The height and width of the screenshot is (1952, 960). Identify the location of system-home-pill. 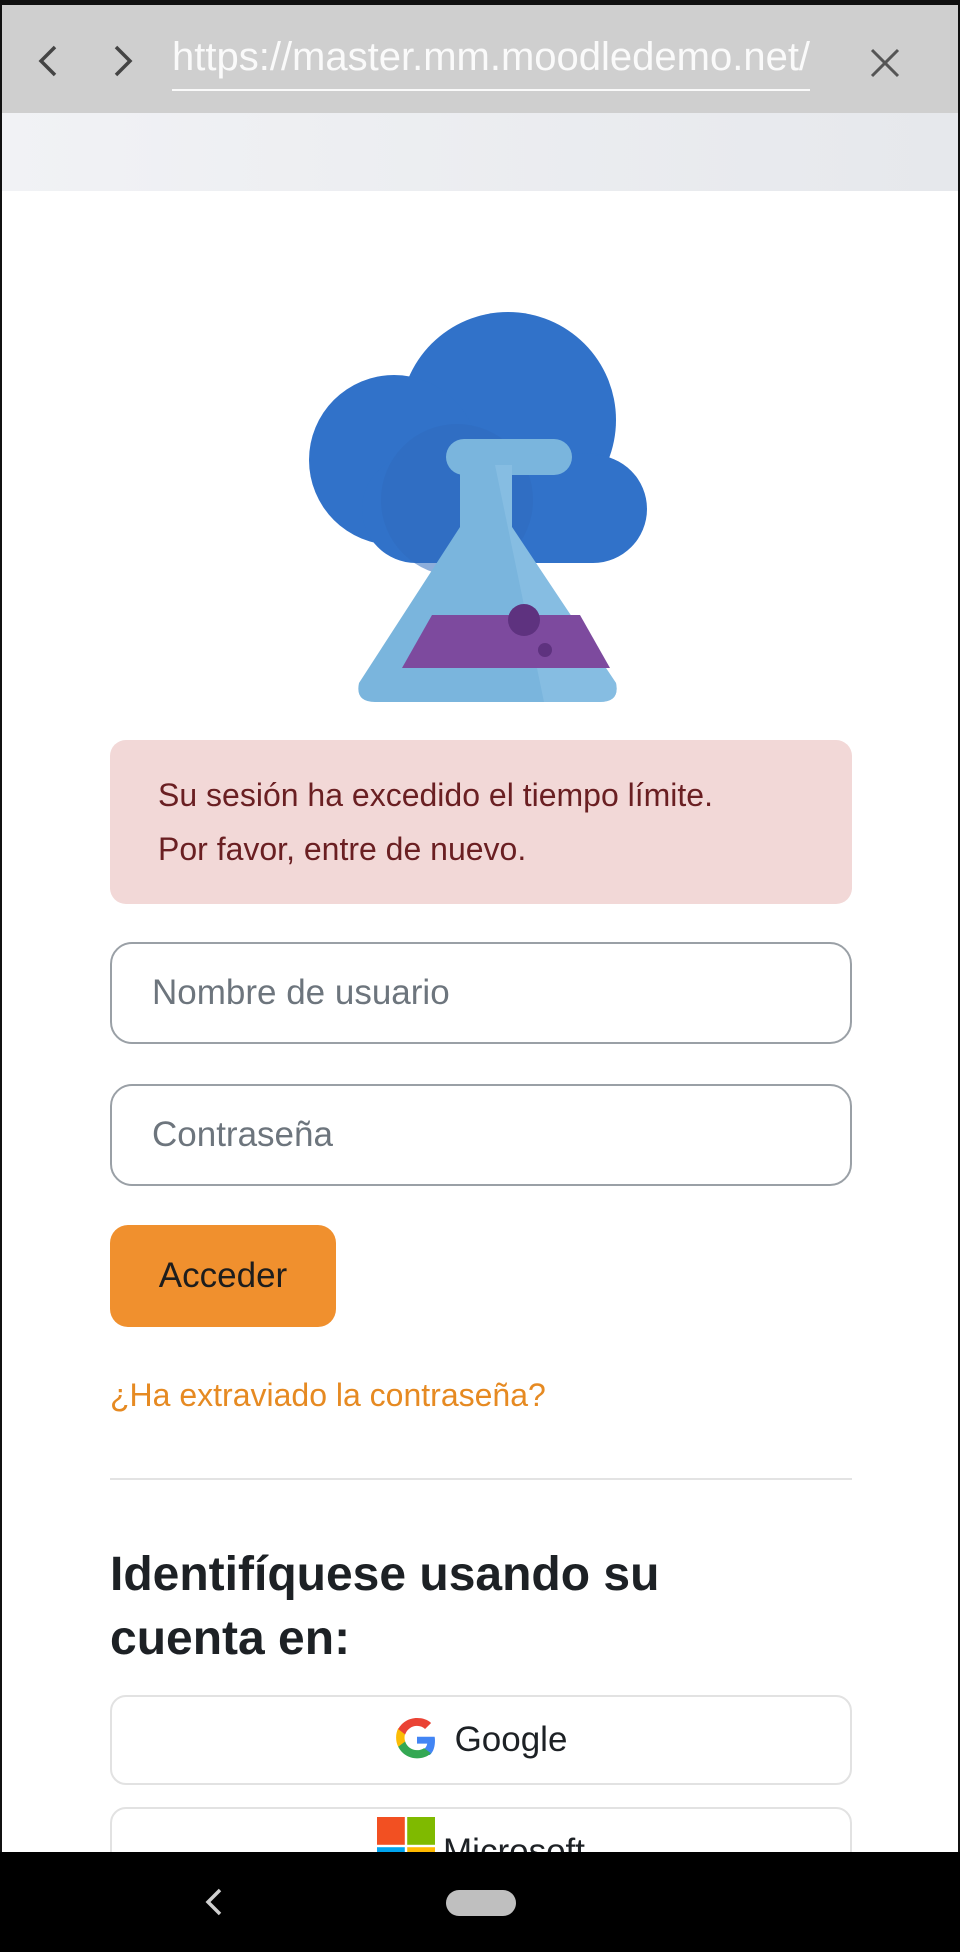
(481, 1903).